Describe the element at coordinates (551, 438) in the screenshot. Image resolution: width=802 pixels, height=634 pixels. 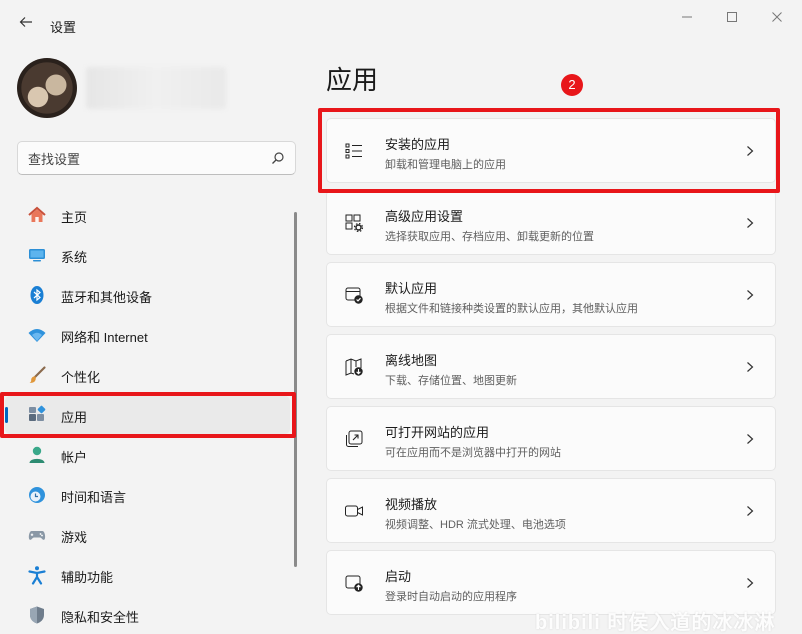
I see `card-apps-for-websites: 可打开网站的应用 可在应用而不是浏览器中打开的网站` at that location.